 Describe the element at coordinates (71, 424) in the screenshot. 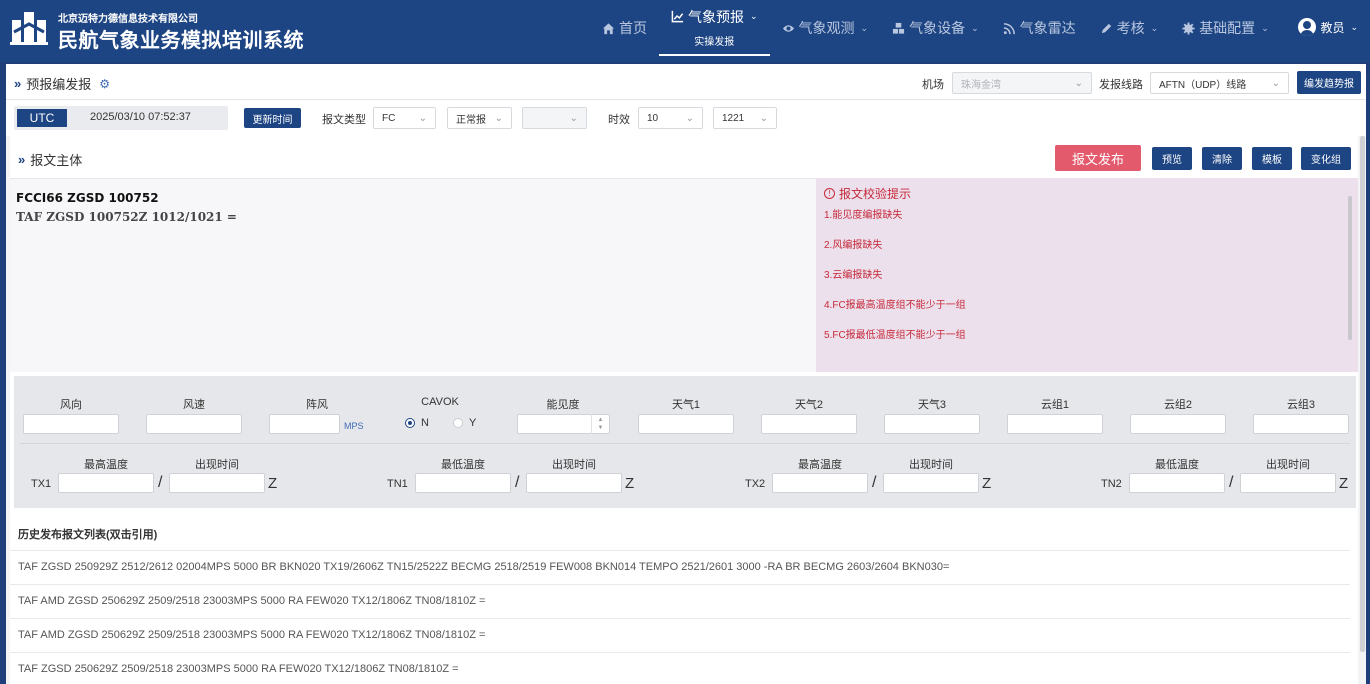

I see `wind-direction-input` at that location.